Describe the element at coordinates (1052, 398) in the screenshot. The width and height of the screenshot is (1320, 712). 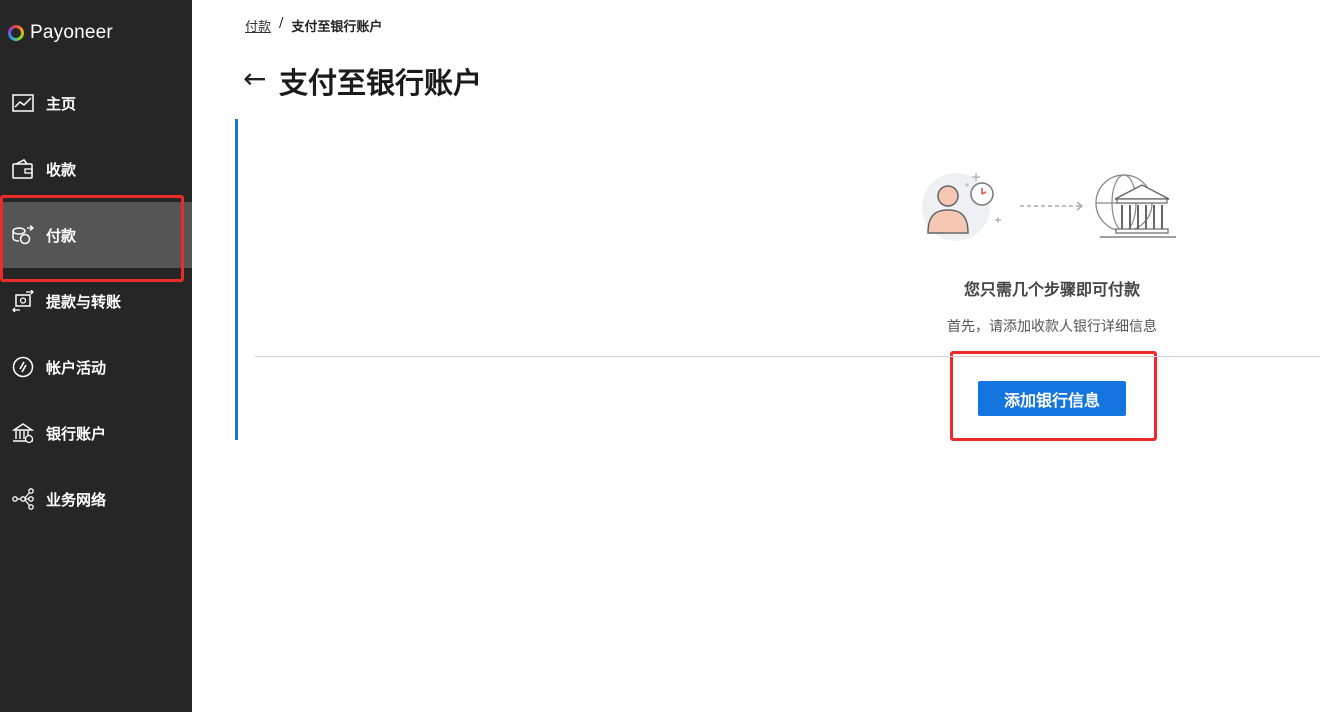
I see `add-bank-info-button: 添加银行信息` at that location.